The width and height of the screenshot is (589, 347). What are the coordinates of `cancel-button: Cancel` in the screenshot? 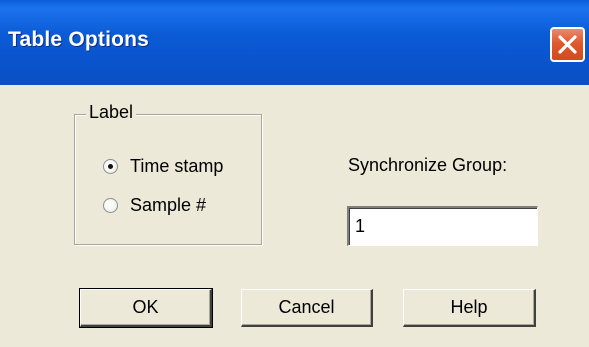 It's located at (307, 308).